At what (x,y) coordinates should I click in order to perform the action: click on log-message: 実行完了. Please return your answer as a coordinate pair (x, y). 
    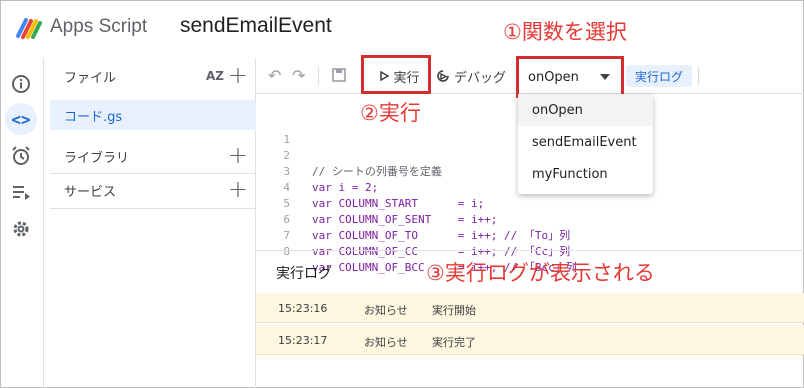
    Looking at the image, I should click on (454, 342).